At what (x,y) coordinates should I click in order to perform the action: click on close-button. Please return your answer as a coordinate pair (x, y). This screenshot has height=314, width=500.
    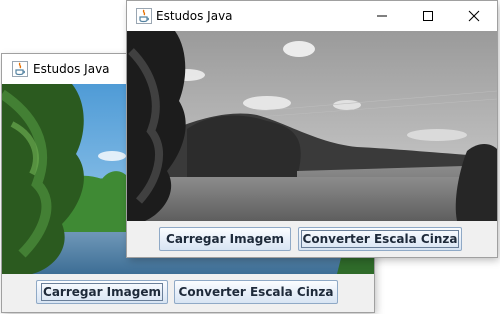
    Looking at the image, I should click on (474, 16).